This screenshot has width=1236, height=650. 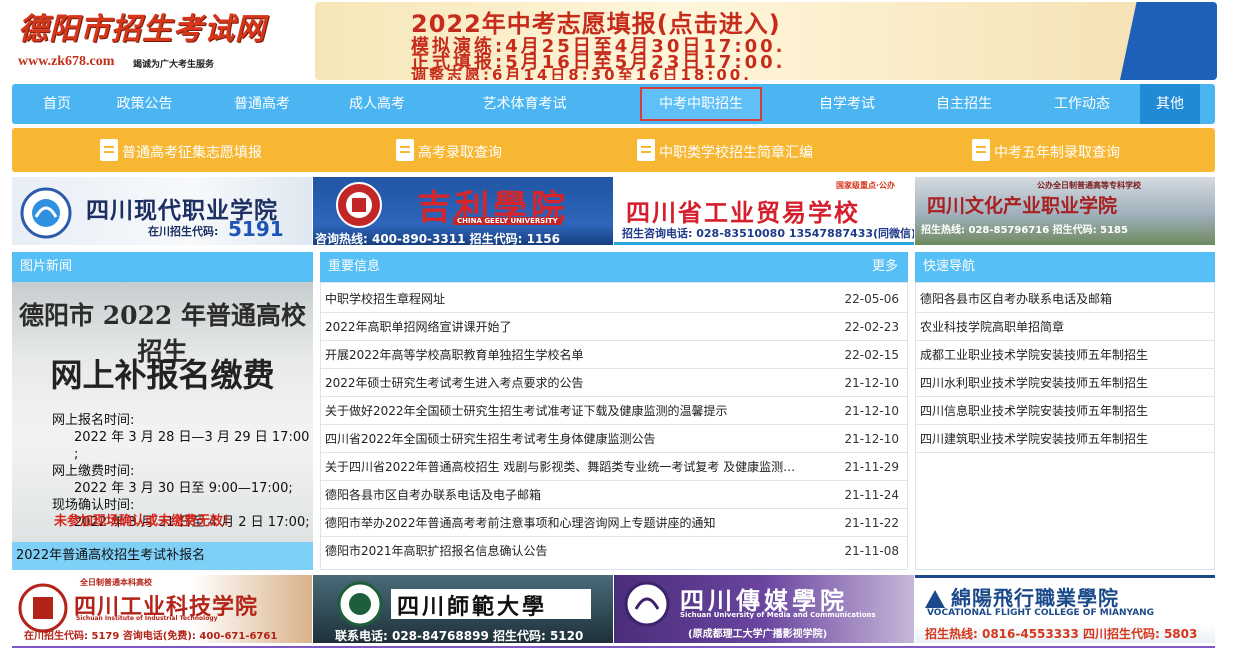 What do you see at coordinates (847, 104) in the screenshot?
I see `nav-item-self-study: 自学考试` at bounding box center [847, 104].